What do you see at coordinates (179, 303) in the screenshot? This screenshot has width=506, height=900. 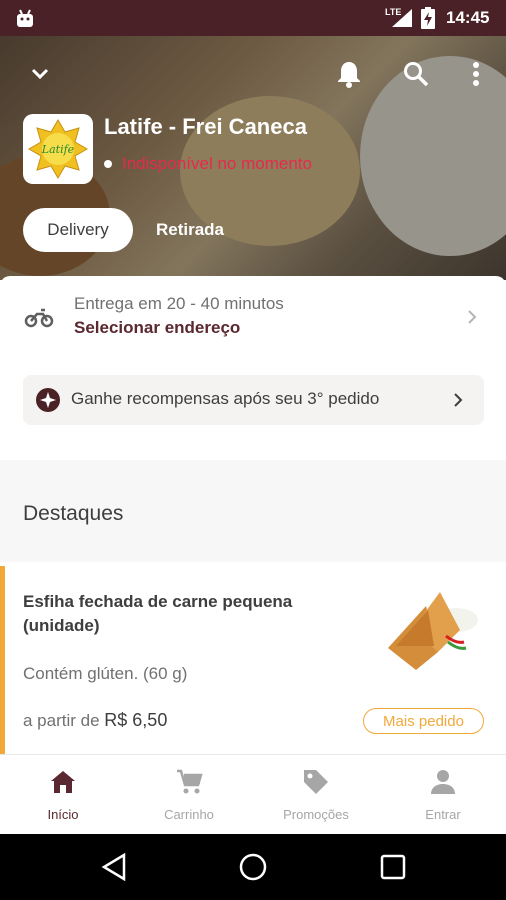 I see `delivery-time: Entrega em 20 - 40 minutos` at bounding box center [179, 303].